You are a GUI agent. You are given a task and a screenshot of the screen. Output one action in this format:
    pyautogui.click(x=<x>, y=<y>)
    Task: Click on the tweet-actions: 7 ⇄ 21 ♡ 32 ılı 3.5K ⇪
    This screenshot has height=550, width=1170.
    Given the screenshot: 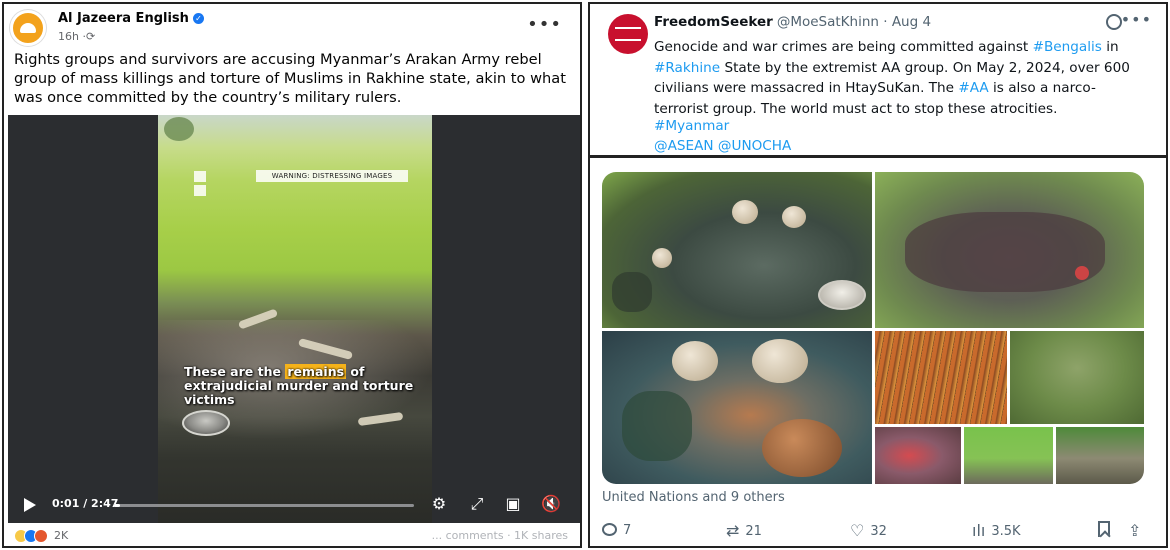 What is the action you would take?
    pyautogui.click(x=875, y=531)
    